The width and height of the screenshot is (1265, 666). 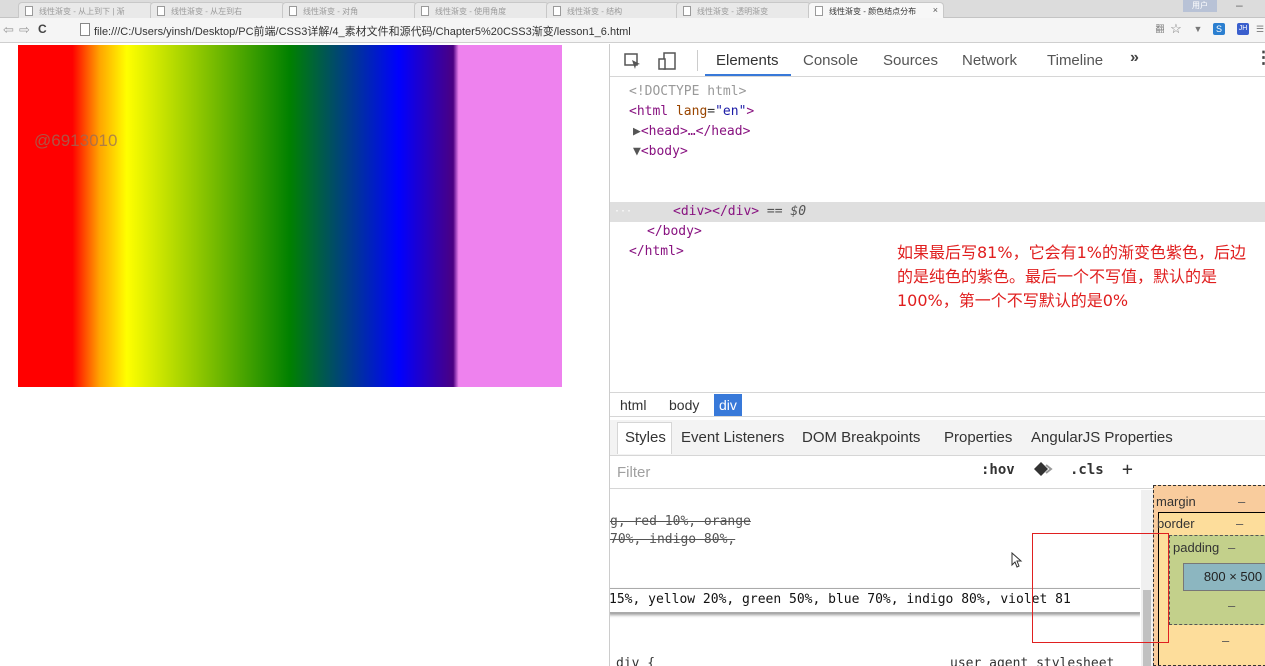 What do you see at coordinates (673, 539) in the screenshot?
I see `overridden-declaration: 70%, indigo 80%,` at bounding box center [673, 539].